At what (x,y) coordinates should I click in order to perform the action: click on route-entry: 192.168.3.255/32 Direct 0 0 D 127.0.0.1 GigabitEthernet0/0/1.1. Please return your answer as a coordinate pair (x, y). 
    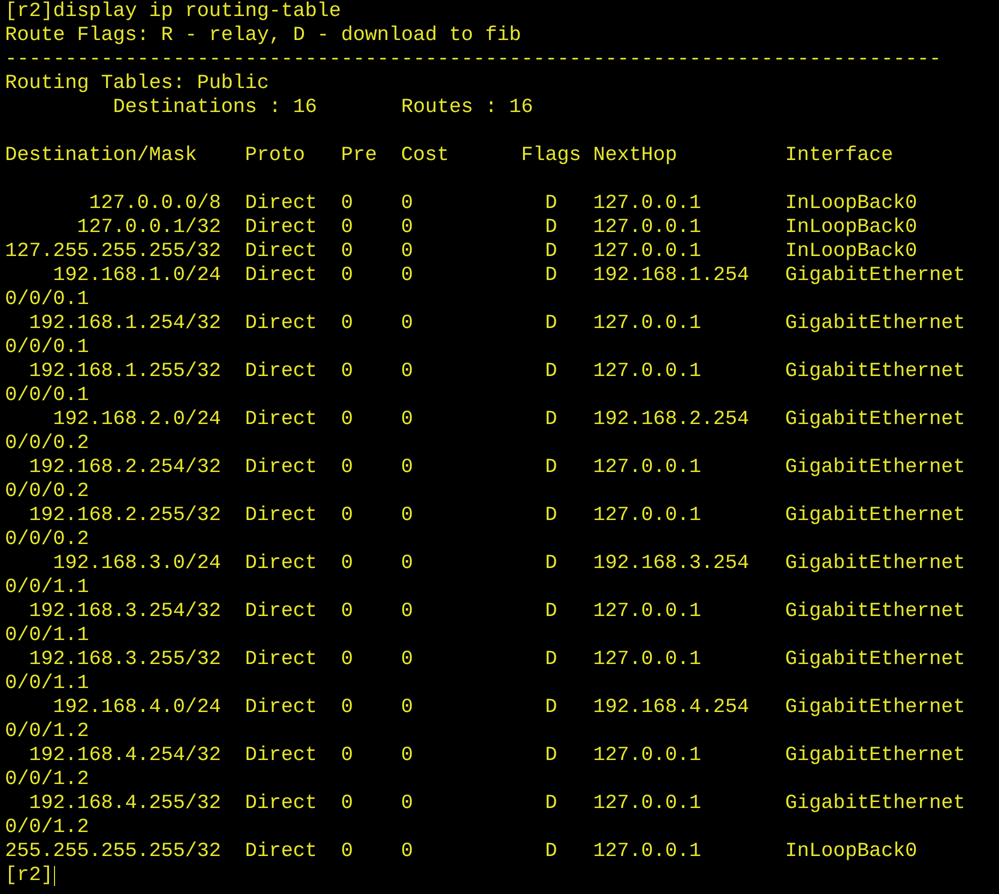
    Looking at the image, I should click on (485, 672).